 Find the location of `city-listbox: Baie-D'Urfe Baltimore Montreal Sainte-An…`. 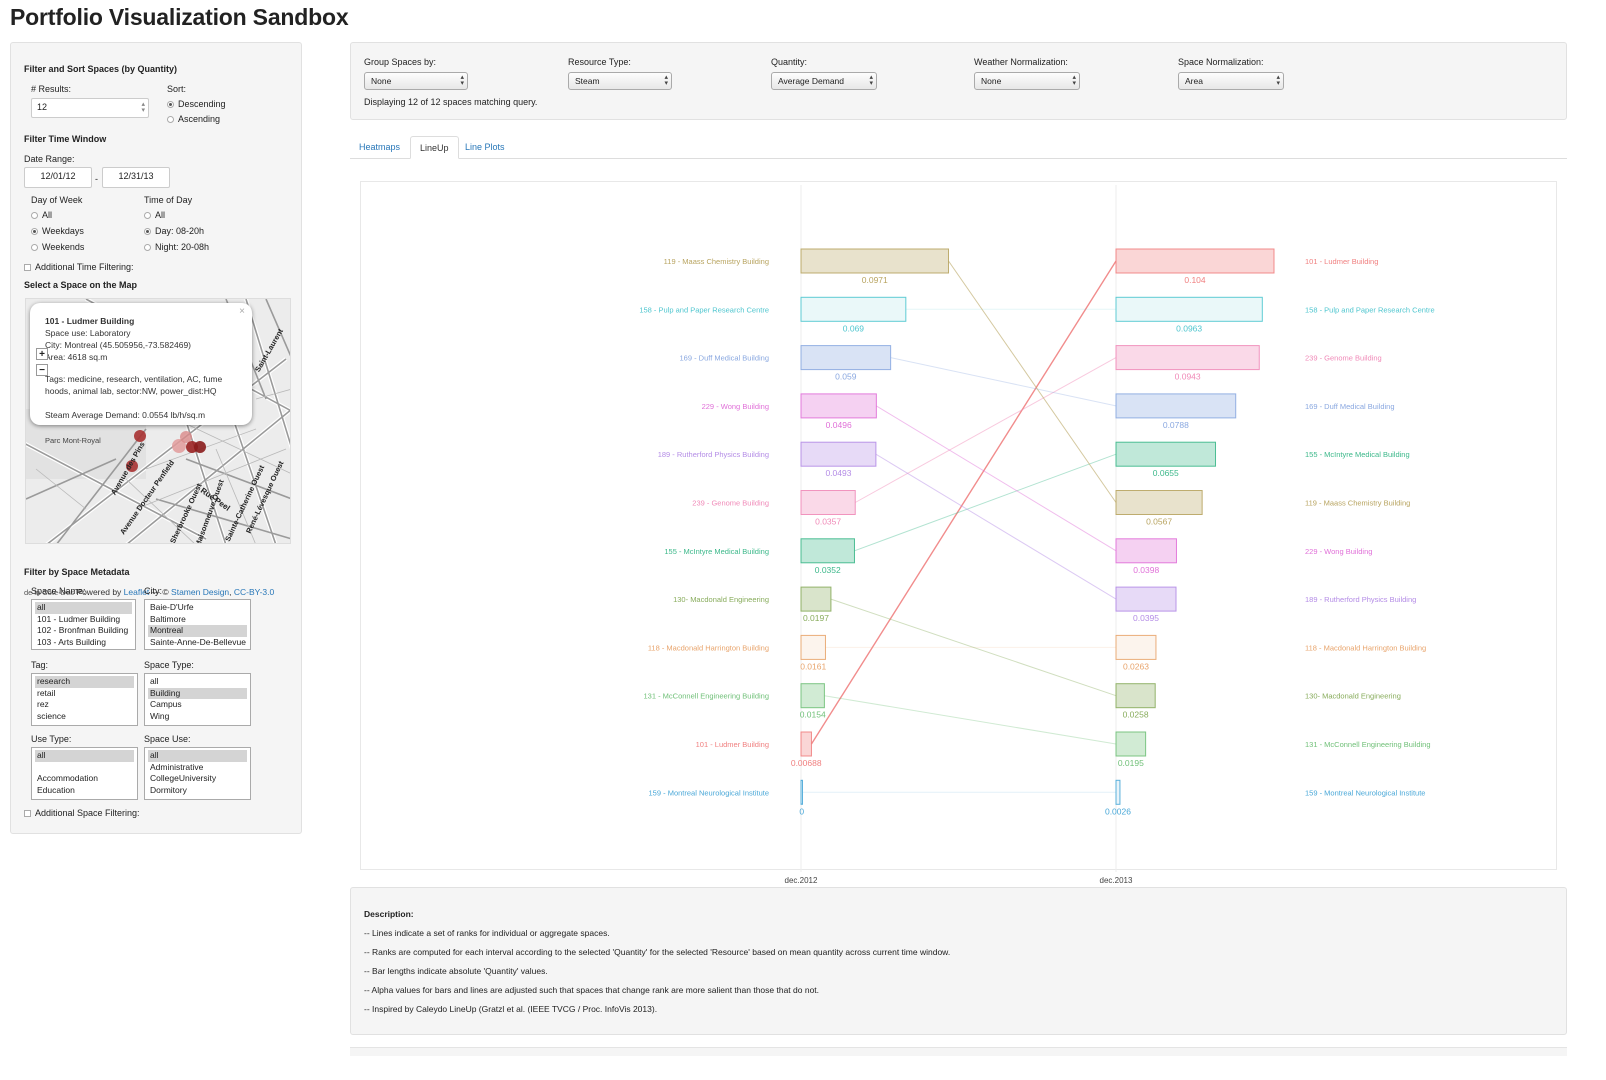

city-listbox: Baie-D'Urfe Baltimore Montreal Sainte-An… is located at coordinates (197, 624).